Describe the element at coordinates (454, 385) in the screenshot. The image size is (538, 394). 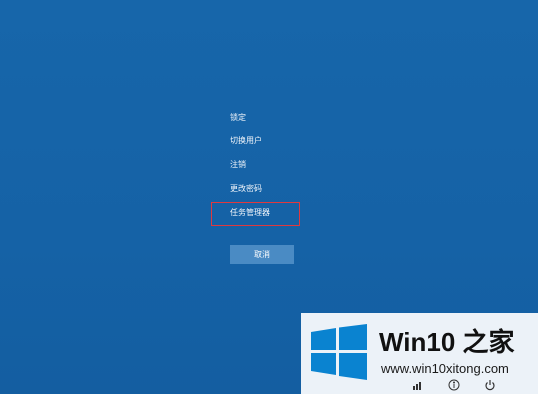
I see `accessibility-icon` at that location.